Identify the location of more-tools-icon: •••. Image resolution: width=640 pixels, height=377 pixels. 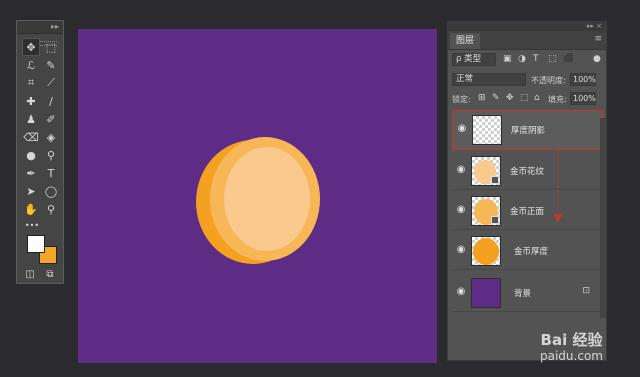
(32, 225).